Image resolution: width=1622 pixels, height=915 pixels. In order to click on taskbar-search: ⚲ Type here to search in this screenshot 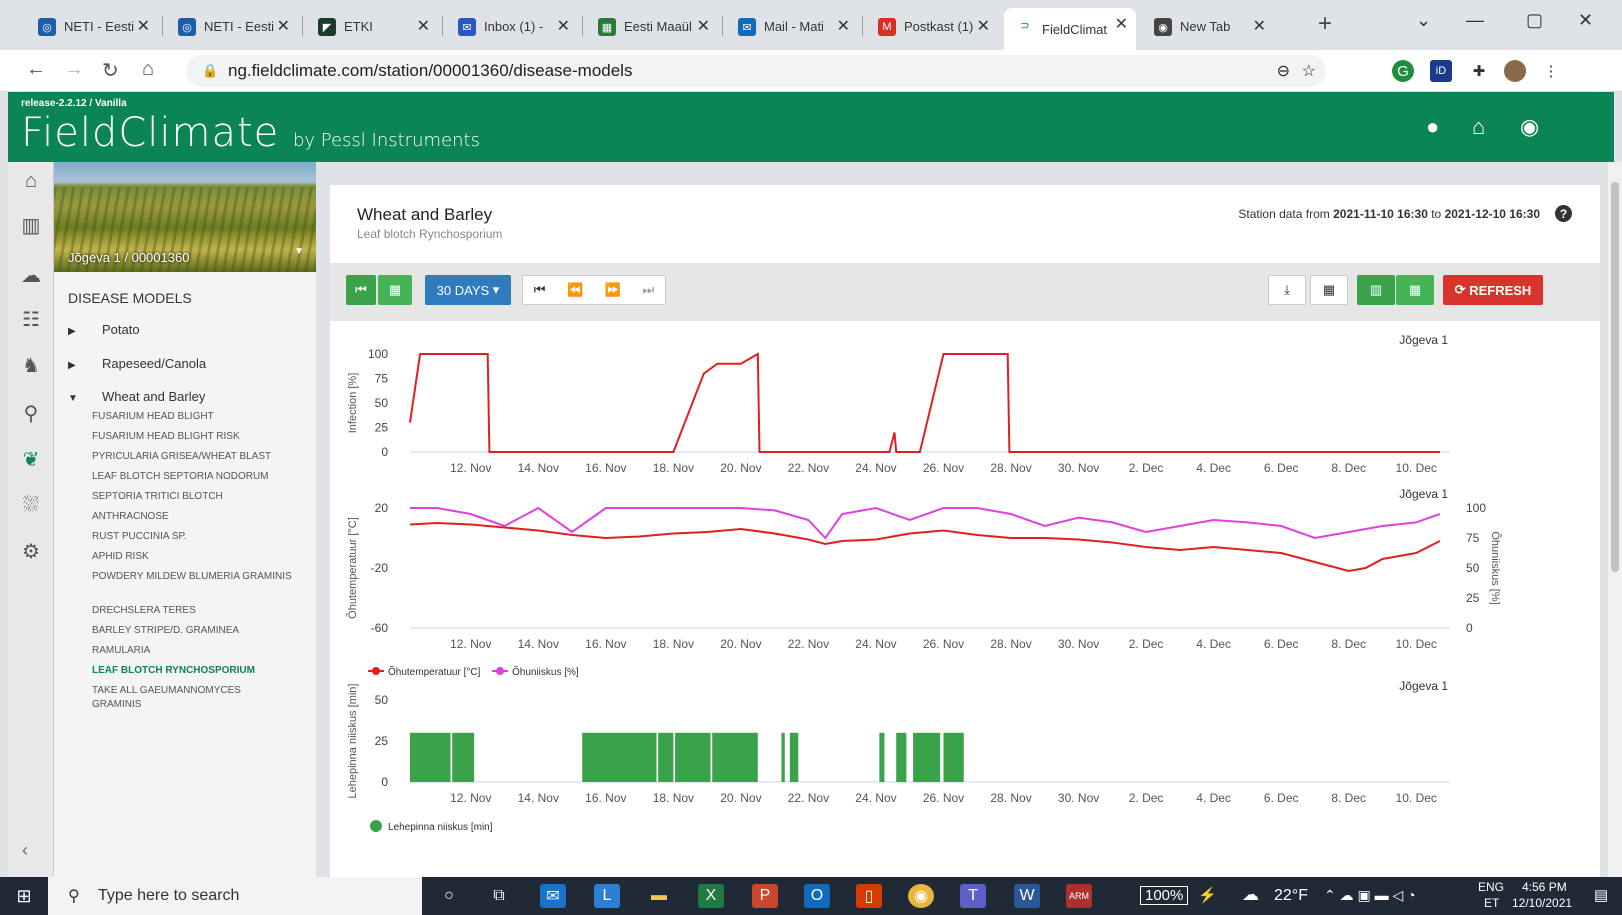, I will do `click(235, 896)`.